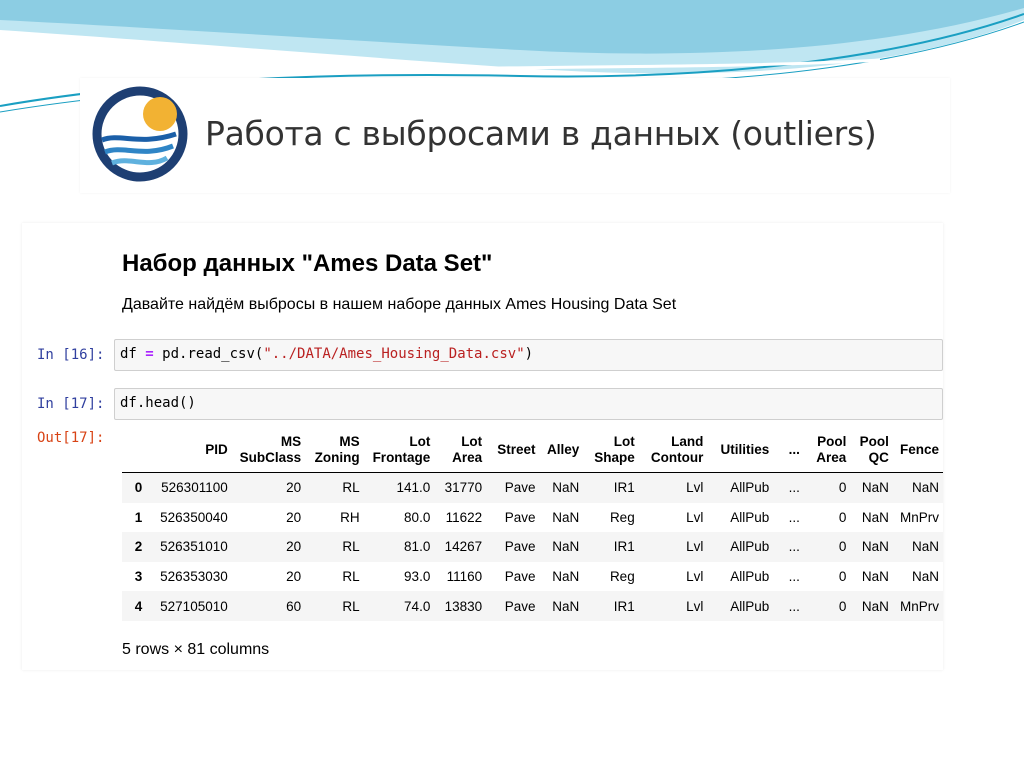  What do you see at coordinates (563, 449) in the screenshot?
I see `column-header-line-2: Alley` at bounding box center [563, 449].